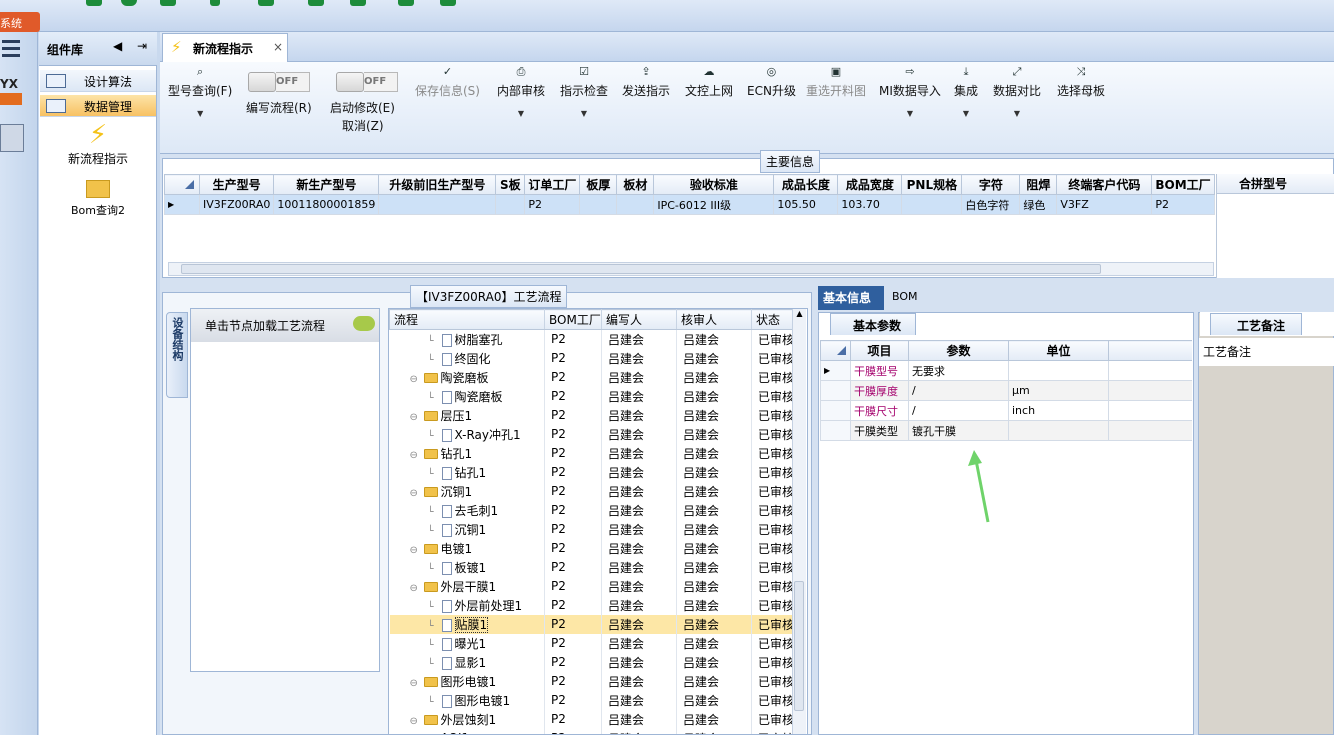  What do you see at coordinates (958, 350) in the screenshot?
I see `param-column-header: 参数` at bounding box center [958, 350].